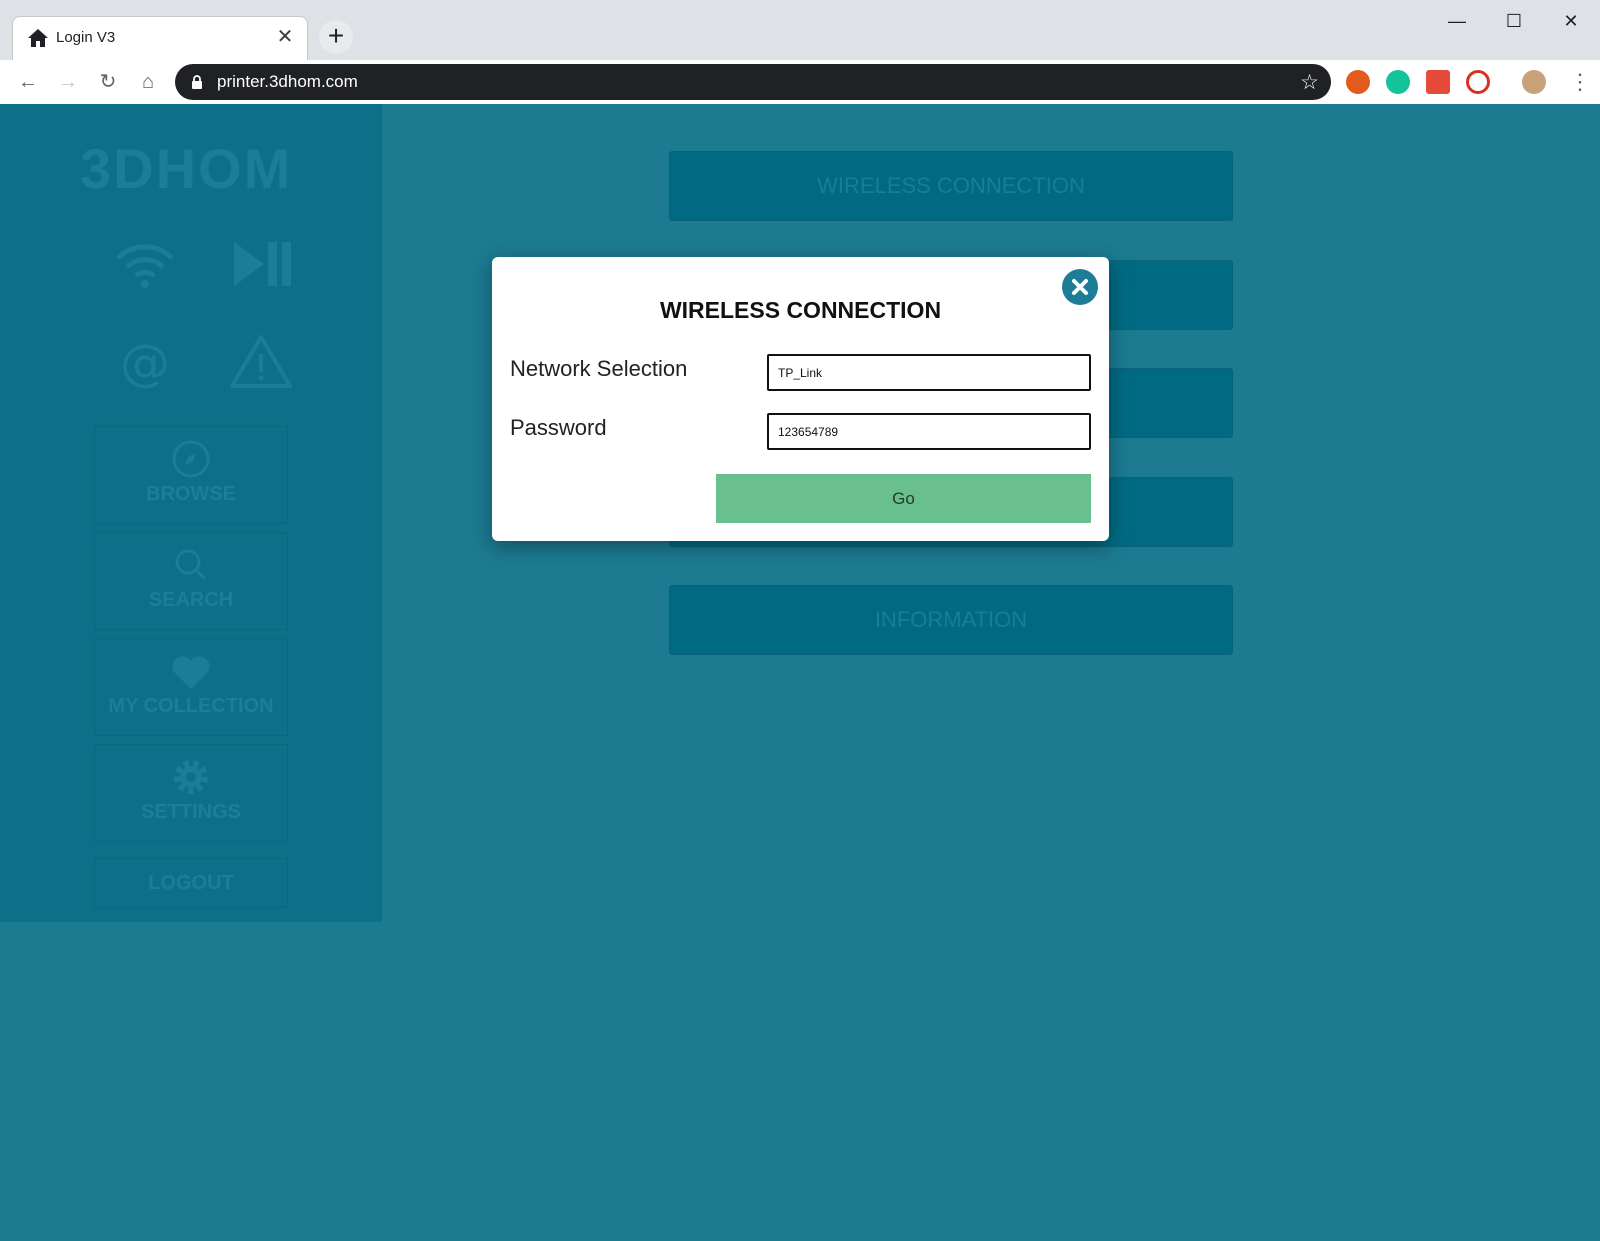 The image size is (1600, 1241). I want to click on go-button: Go, so click(903, 498).